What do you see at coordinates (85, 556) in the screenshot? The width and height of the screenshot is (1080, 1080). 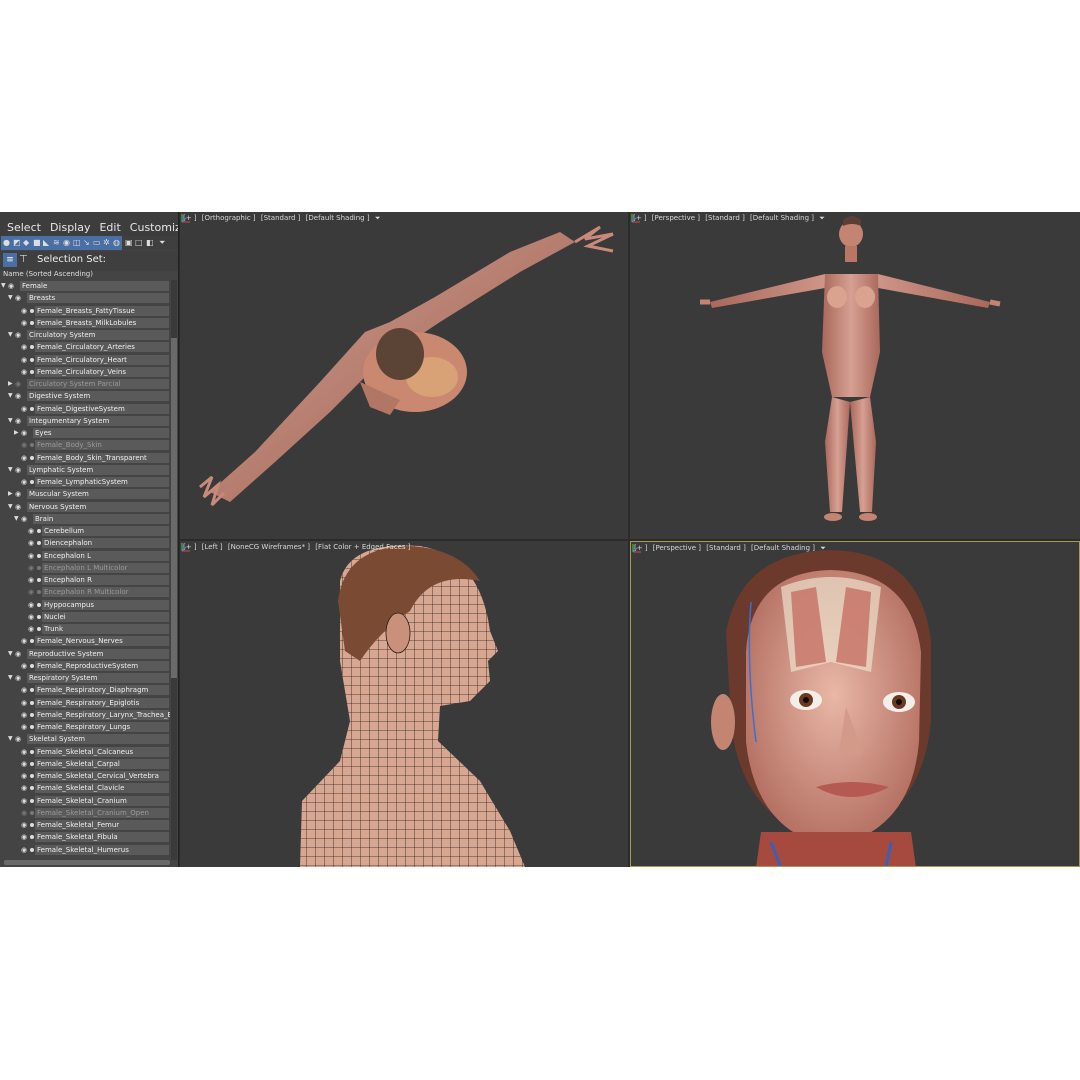 I see `tree-row: ◉ Encephalon L` at bounding box center [85, 556].